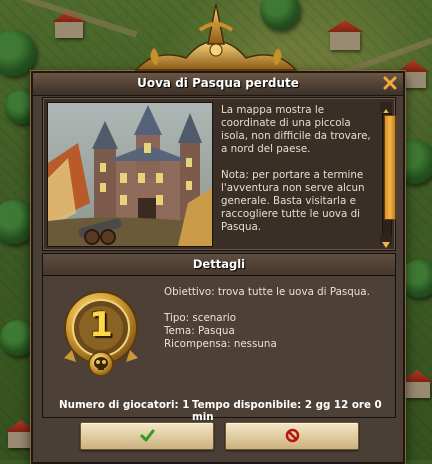 Image resolution: width=432 pixels, height=464 pixels. What do you see at coordinates (216, 37) in the screenshot?
I see `dialog-crest-ornament` at bounding box center [216, 37].